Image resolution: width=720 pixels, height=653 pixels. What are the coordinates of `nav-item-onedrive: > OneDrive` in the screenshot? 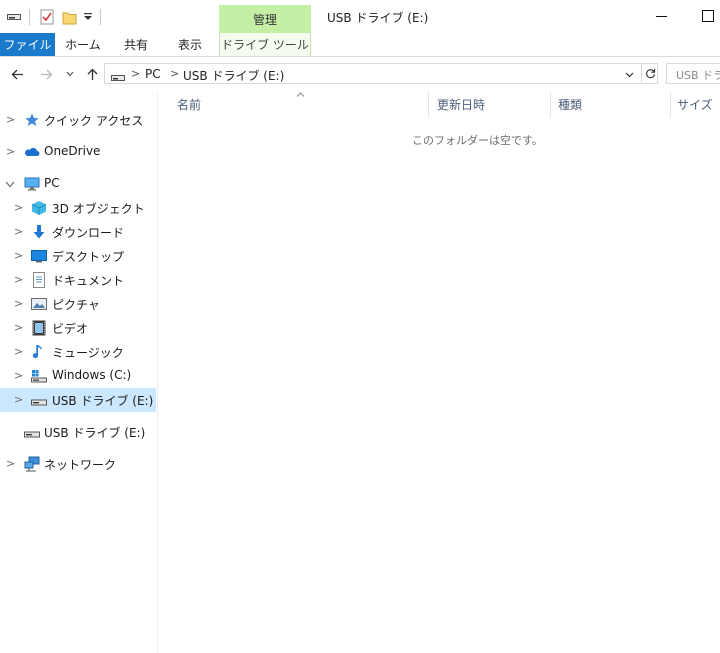 It's located at (78, 152).